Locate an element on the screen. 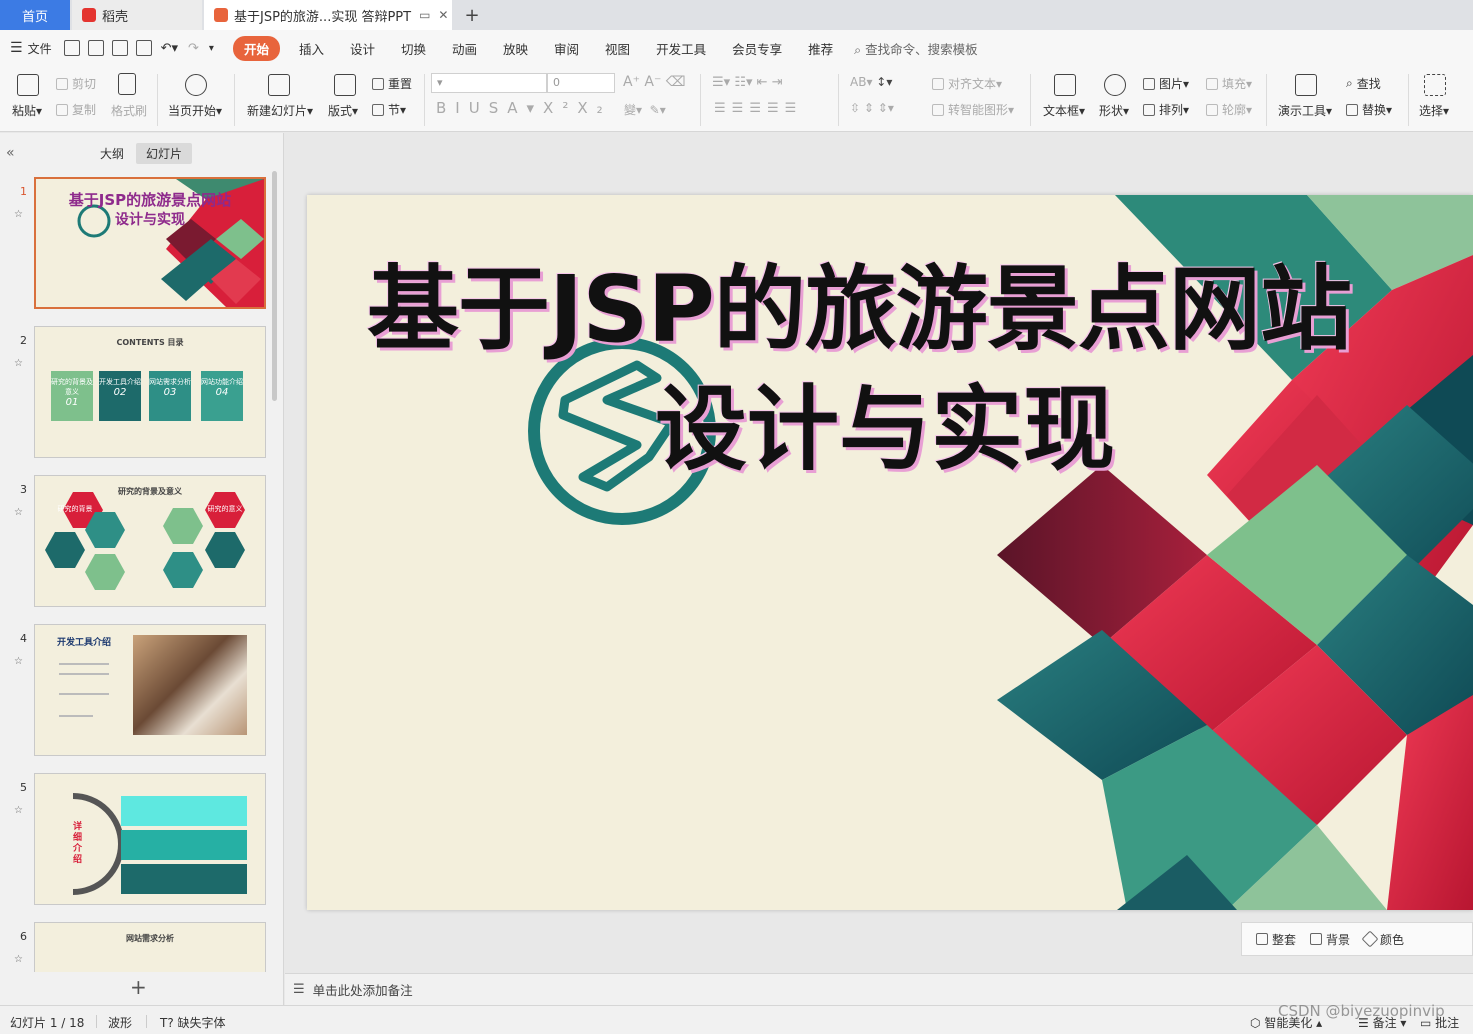 The width and height of the screenshot is (1473, 1034). slide-thumbnail-4: 开发工具介绍 is located at coordinates (150, 690).